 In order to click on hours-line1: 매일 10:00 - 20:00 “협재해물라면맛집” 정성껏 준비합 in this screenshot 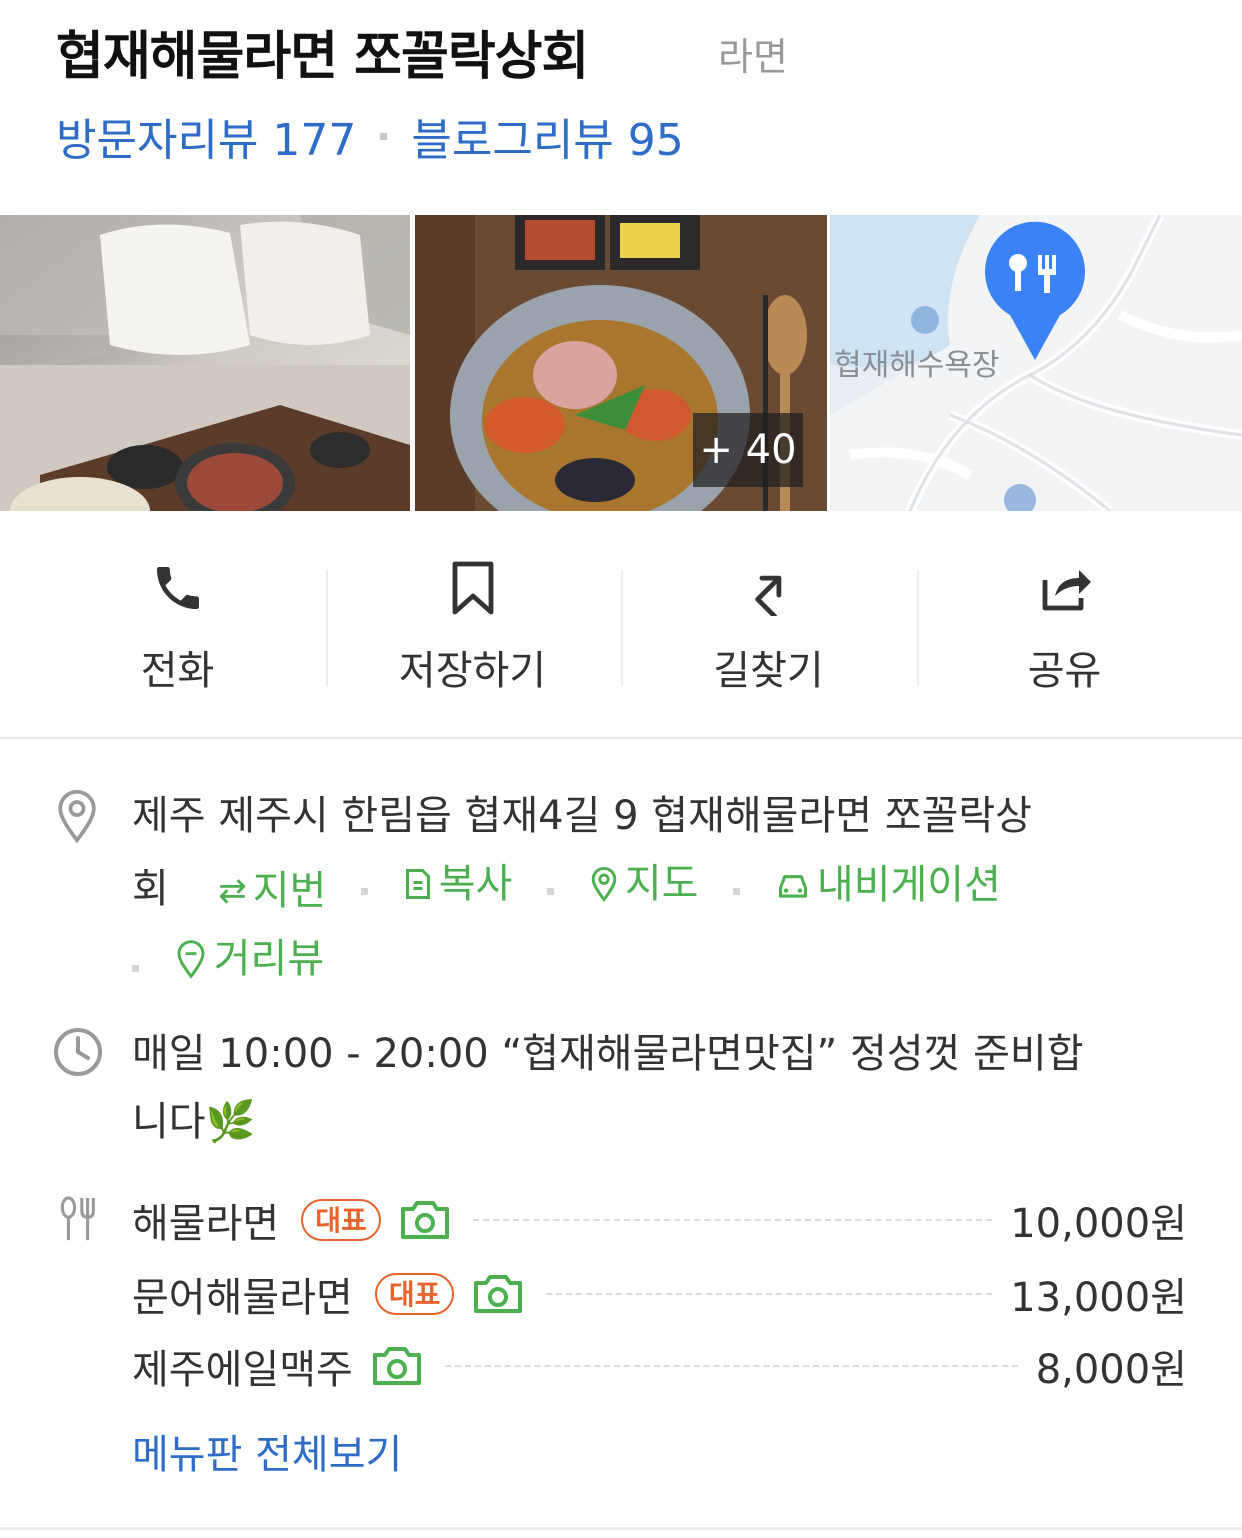, I will do `click(608, 1054)`.